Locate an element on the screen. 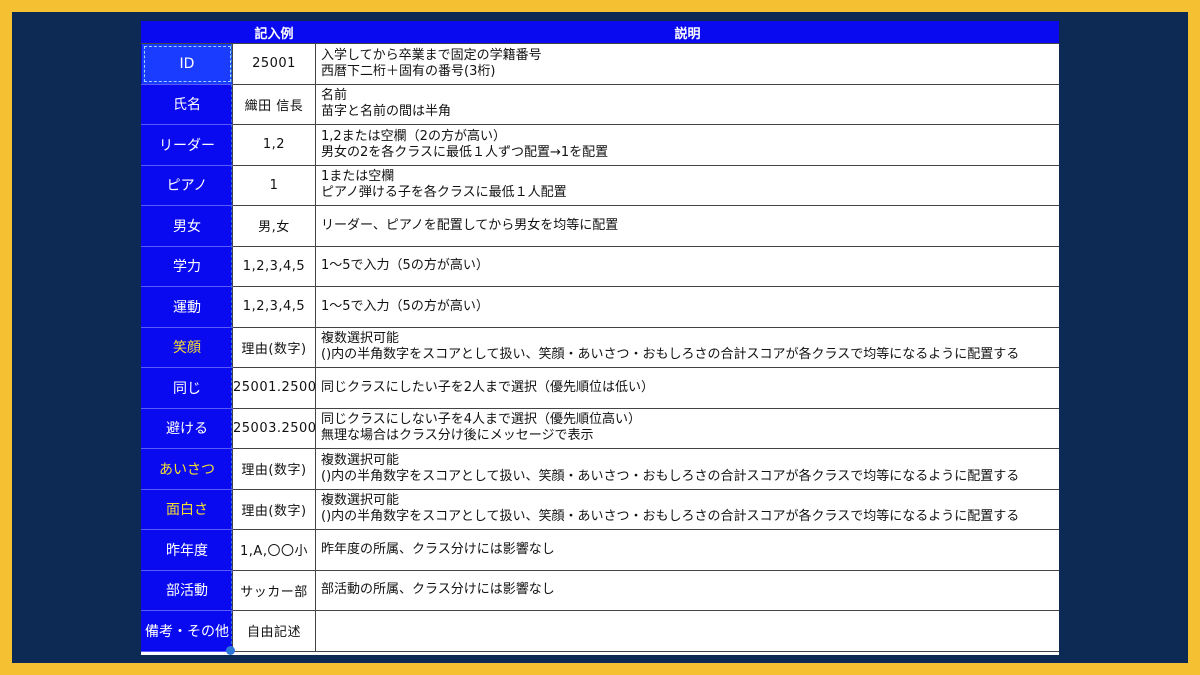 This screenshot has height=675, width=1200. row-label-cell: 学力 is located at coordinates (187, 266).